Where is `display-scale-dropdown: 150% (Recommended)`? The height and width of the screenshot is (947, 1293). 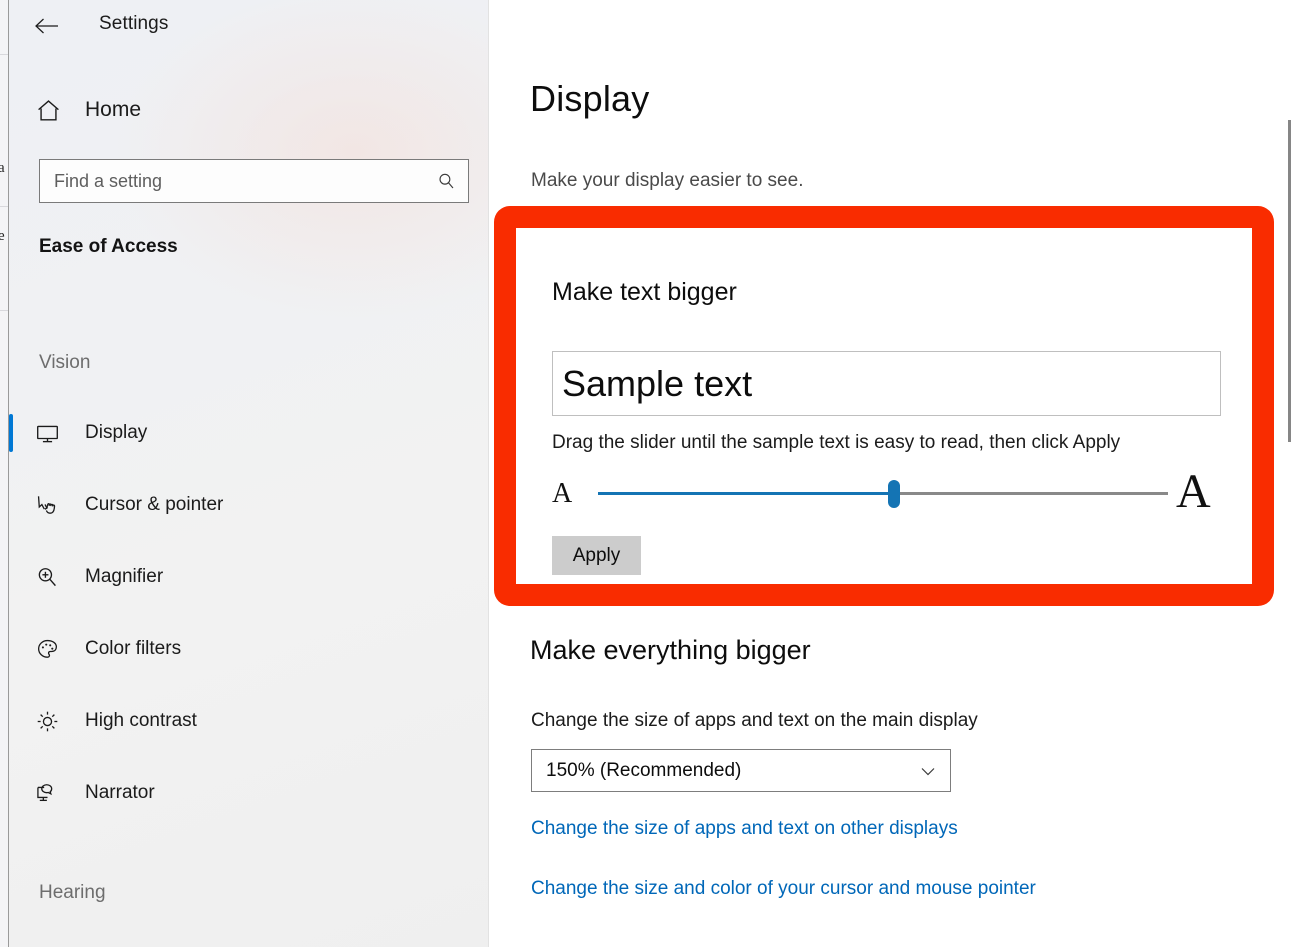
display-scale-dropdown: 150% (Recommended) is located at coordinates (741, 770).